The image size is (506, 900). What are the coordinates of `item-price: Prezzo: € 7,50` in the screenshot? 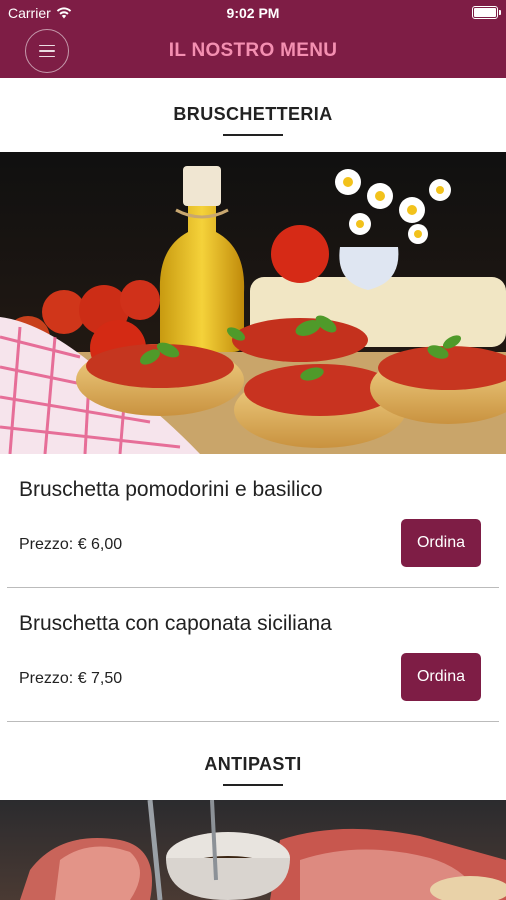 It's located at (71, 678).